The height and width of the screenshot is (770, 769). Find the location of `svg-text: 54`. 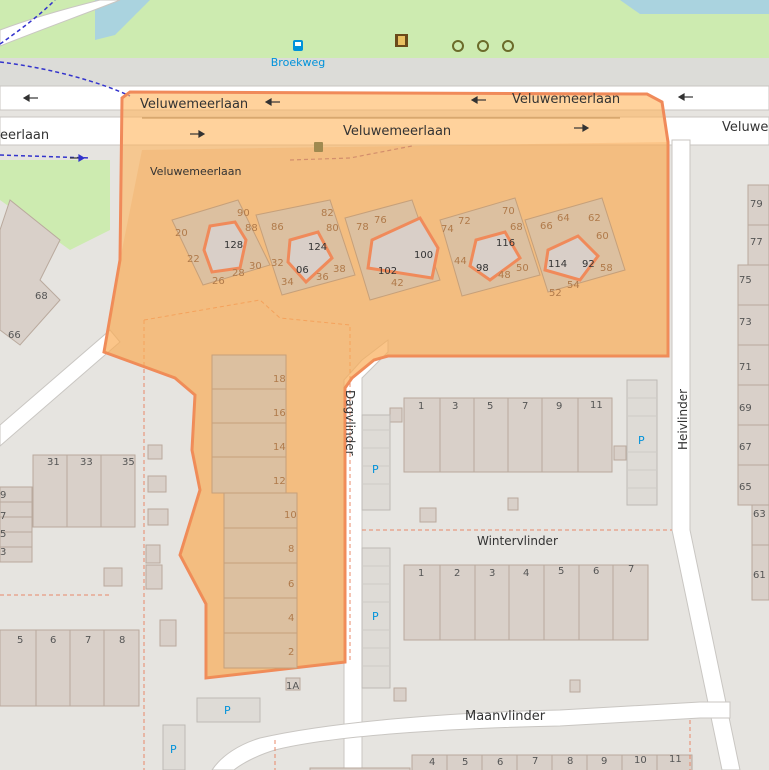

svg-text: 54 is located at coordinates (573, 285).